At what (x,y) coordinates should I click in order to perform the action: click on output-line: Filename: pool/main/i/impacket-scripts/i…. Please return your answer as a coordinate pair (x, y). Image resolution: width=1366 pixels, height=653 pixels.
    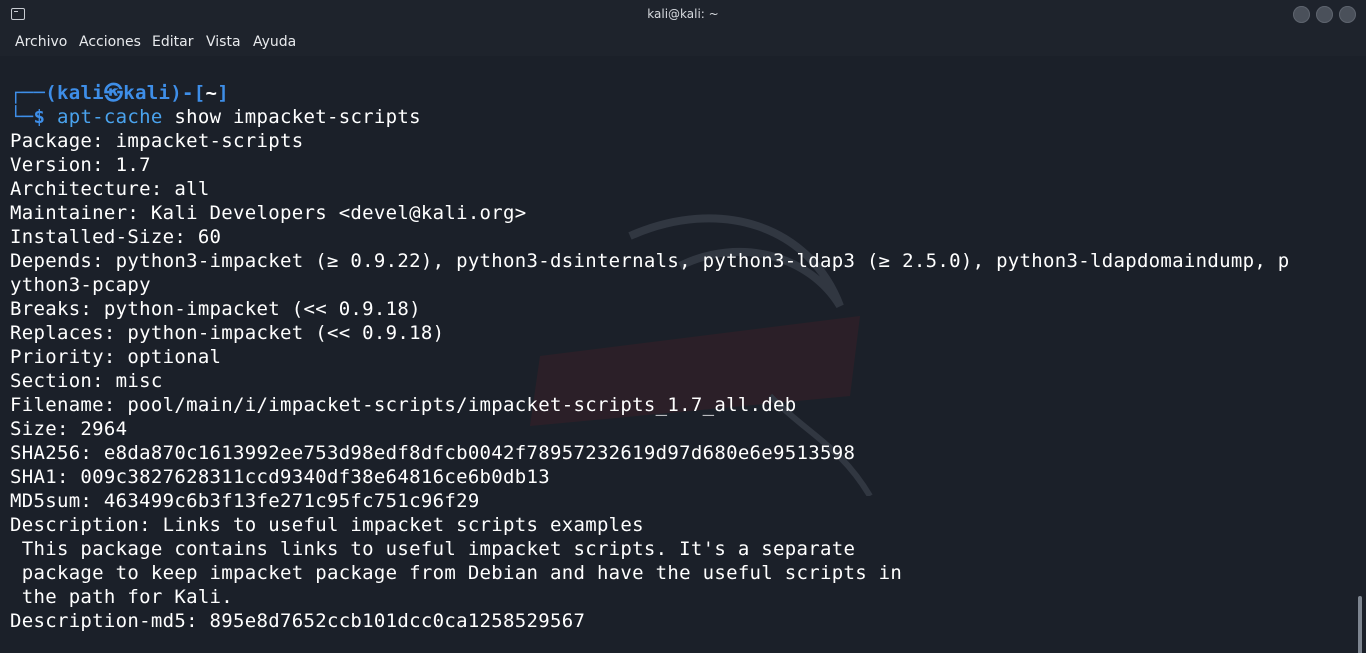
    Looking at the image, I should click on (403, 405).